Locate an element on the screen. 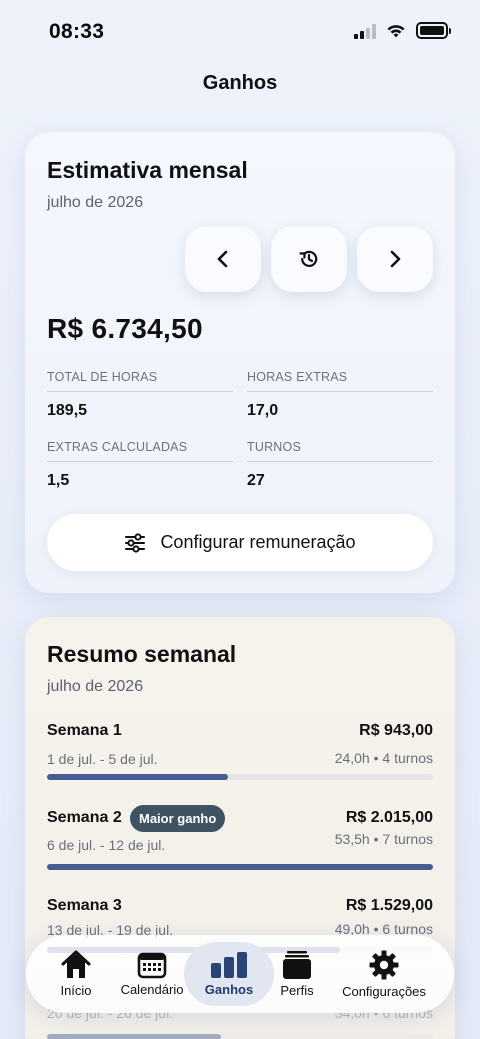  sliders-icon is located at coordinates (135, 542).